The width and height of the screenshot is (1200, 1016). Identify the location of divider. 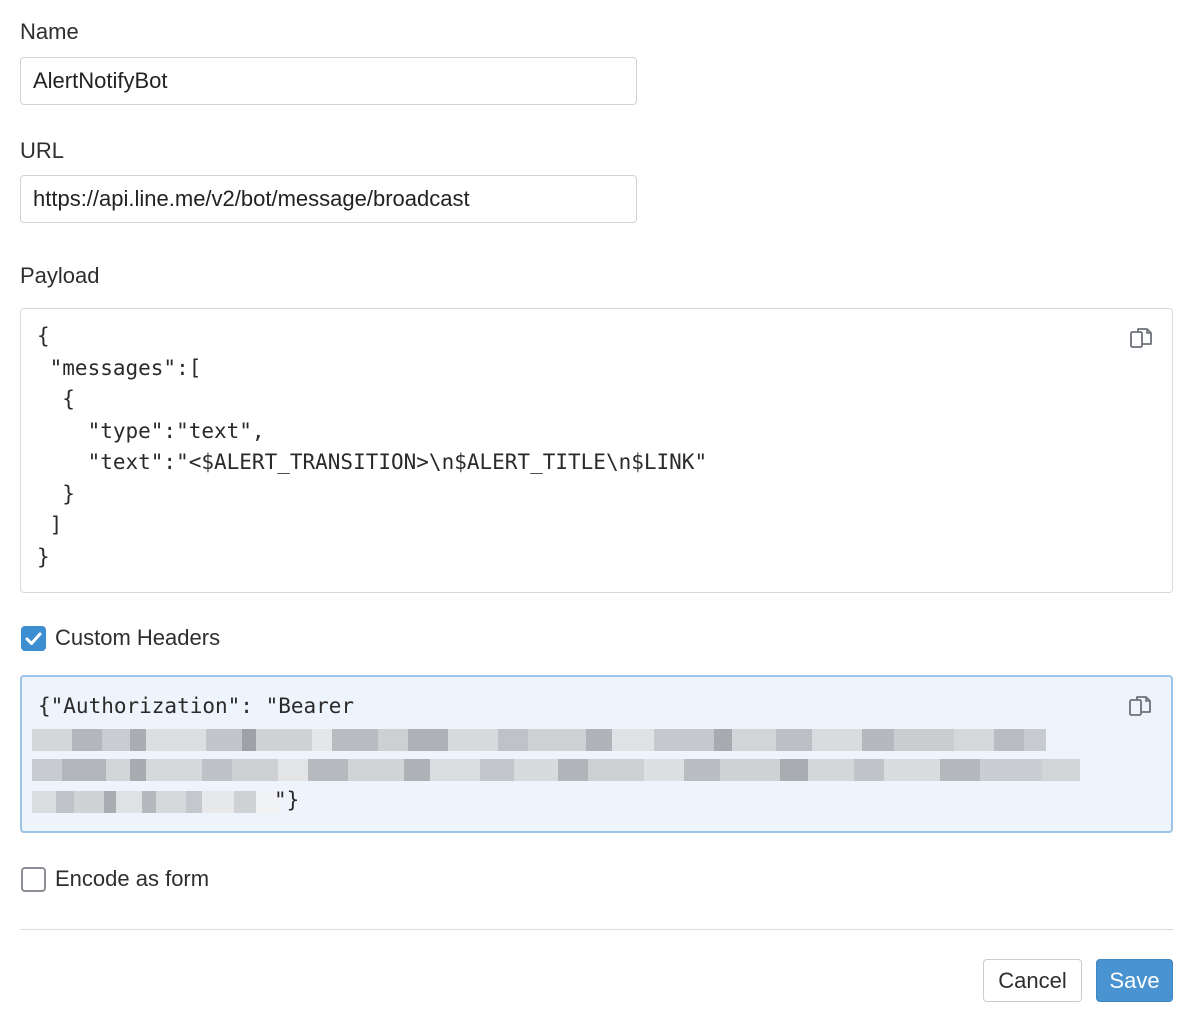
(596, 929).